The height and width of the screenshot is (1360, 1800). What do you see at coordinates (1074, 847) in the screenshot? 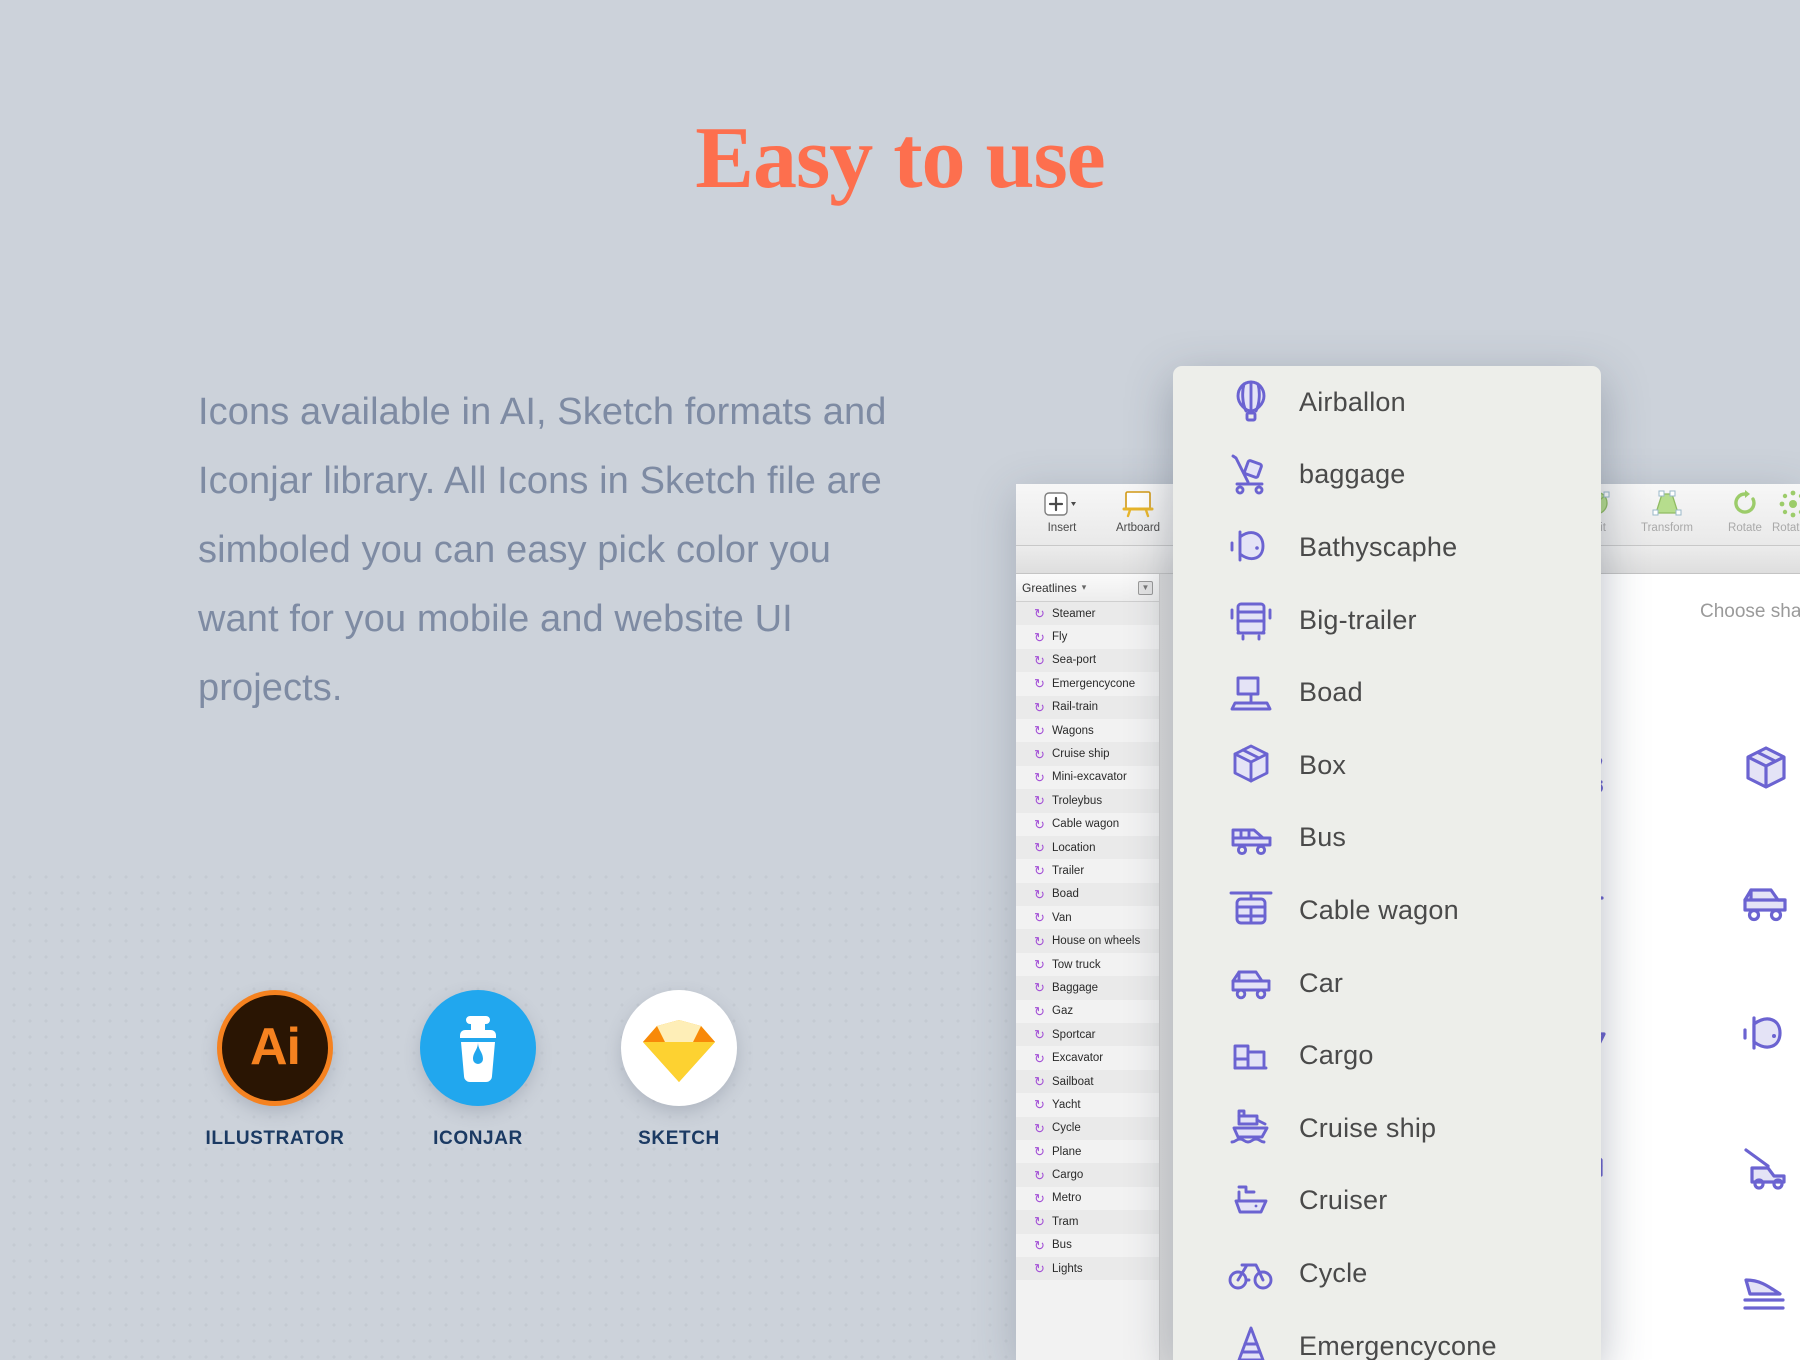
I see `layer-name: Location` at bounding box center [1074, 847].